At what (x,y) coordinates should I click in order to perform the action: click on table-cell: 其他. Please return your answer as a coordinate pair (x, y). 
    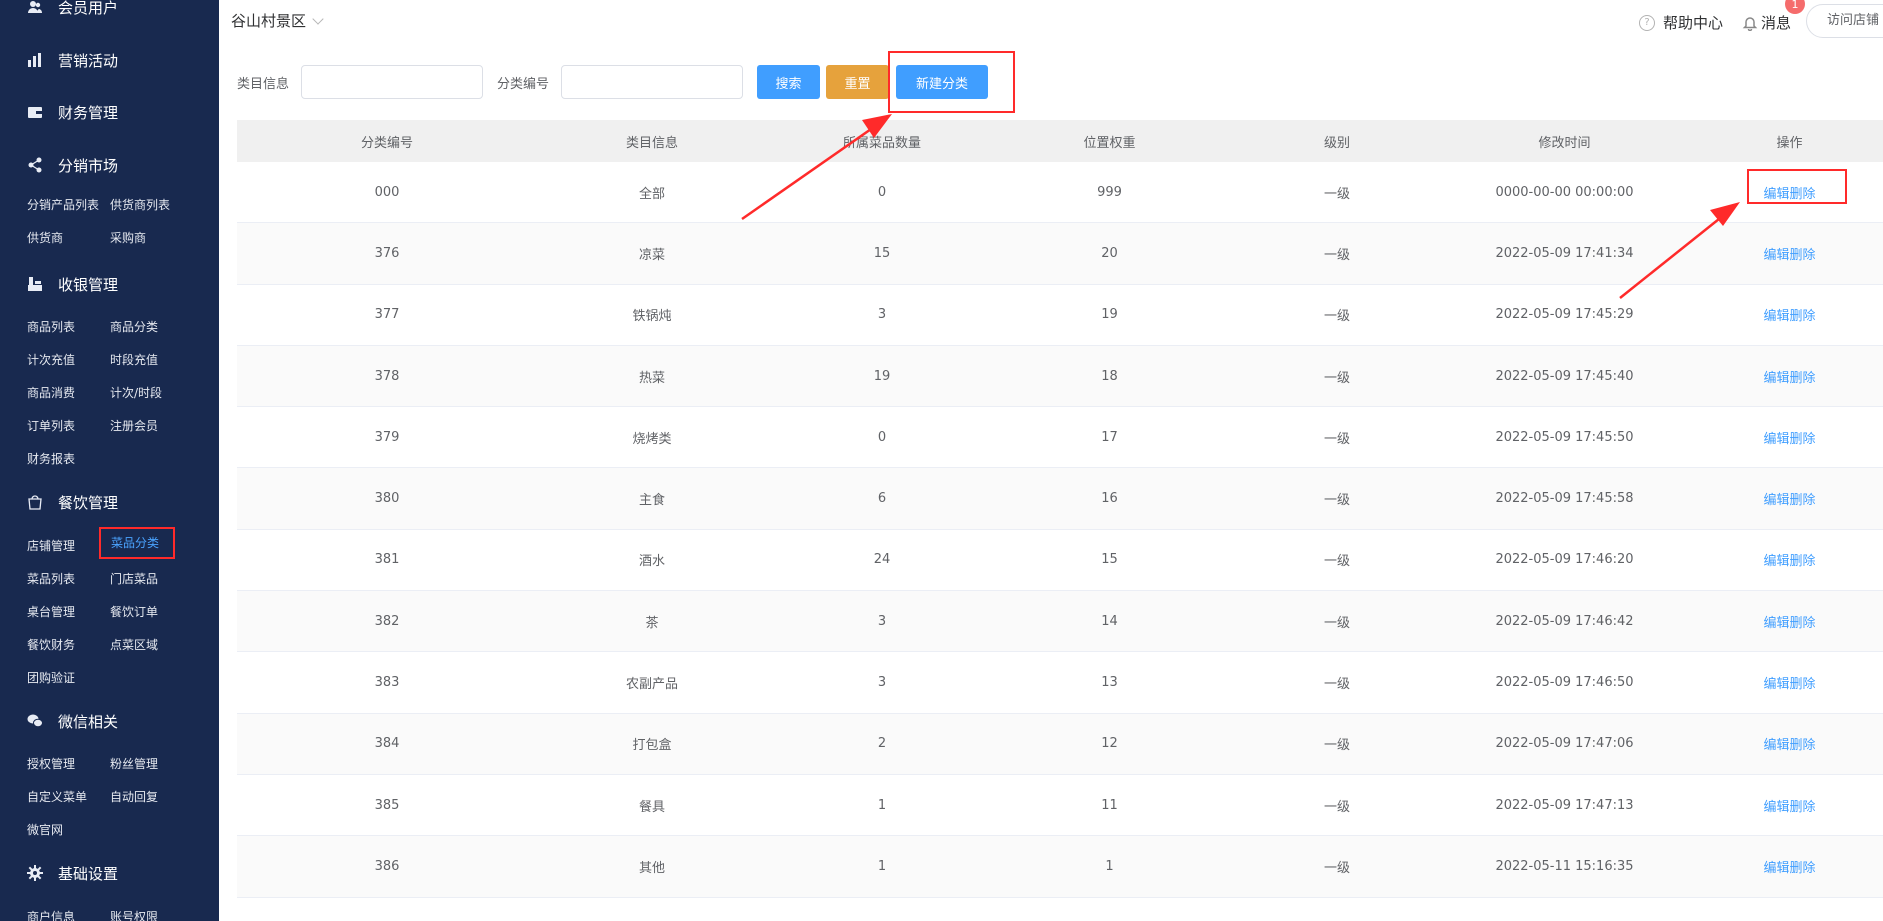
    Looking at the image, I should click on (651, 868).